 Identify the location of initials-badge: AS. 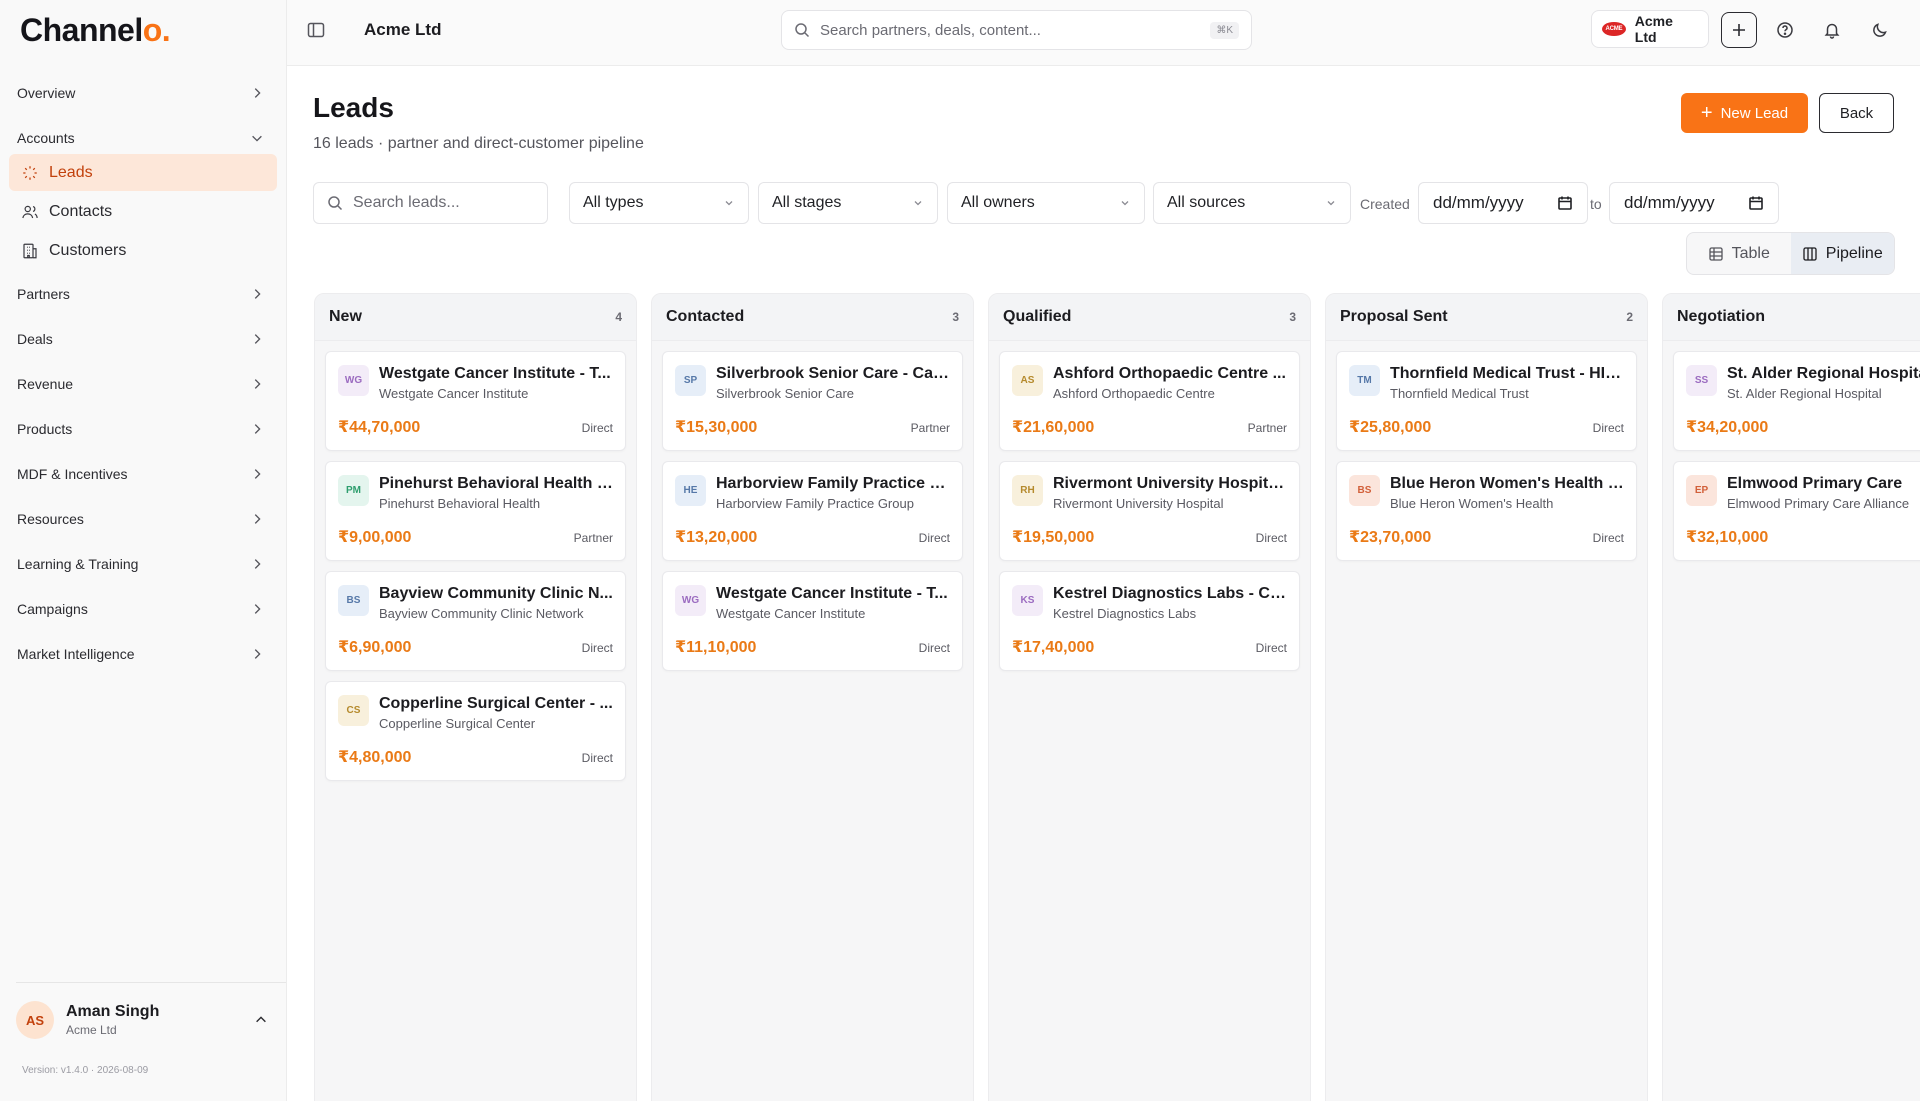
(1027, 380).